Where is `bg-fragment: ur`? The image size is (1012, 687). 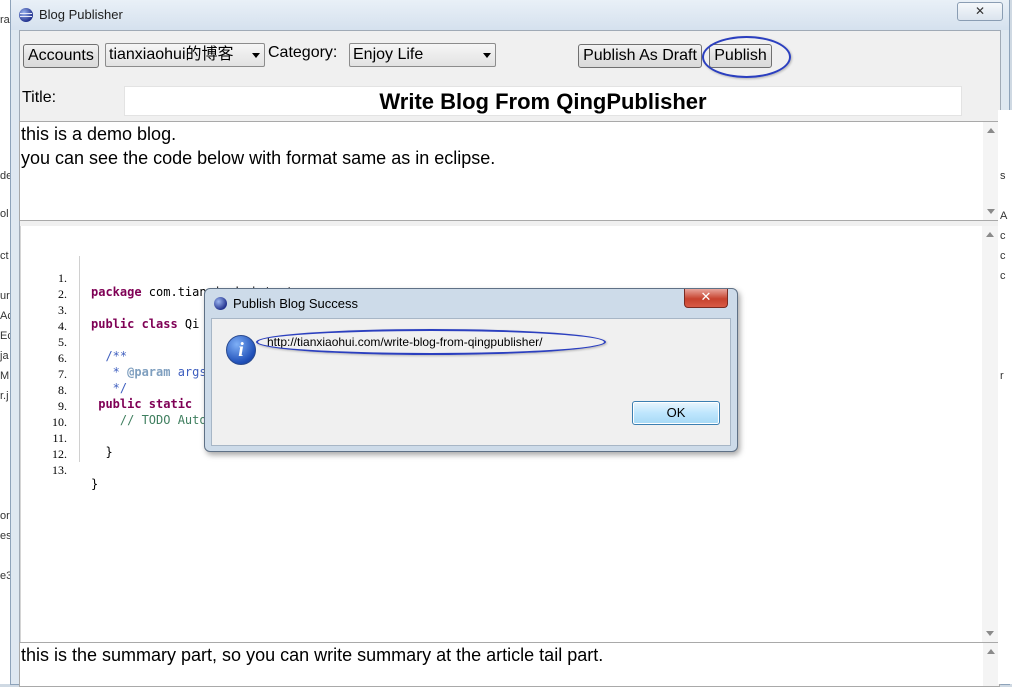 bg-fragment: ur is located at coordinates (5, 296).